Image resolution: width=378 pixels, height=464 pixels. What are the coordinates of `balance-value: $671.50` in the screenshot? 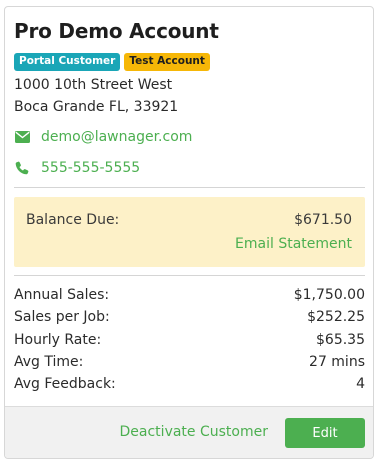 It's located at (323, 220).